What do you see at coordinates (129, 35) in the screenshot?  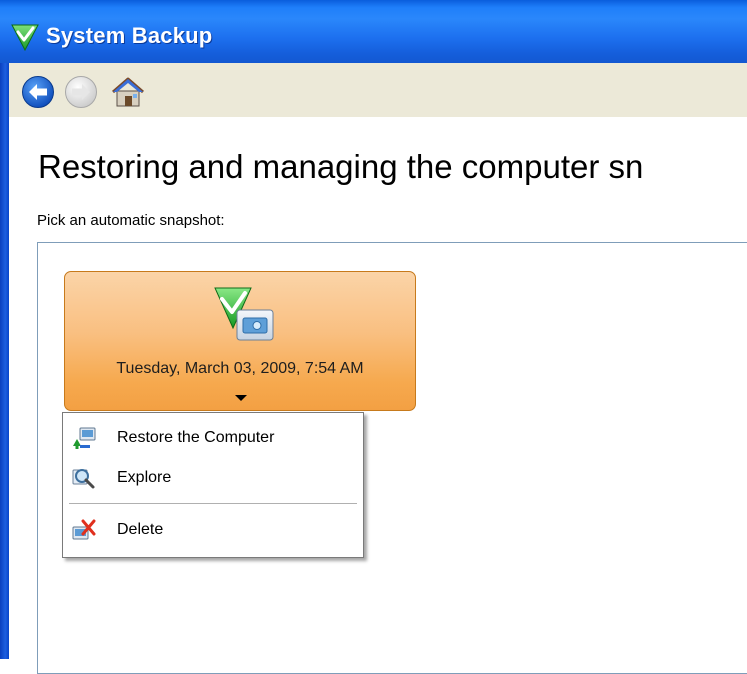 I see `window-title: System Backup` at bounding box center [129, 35].